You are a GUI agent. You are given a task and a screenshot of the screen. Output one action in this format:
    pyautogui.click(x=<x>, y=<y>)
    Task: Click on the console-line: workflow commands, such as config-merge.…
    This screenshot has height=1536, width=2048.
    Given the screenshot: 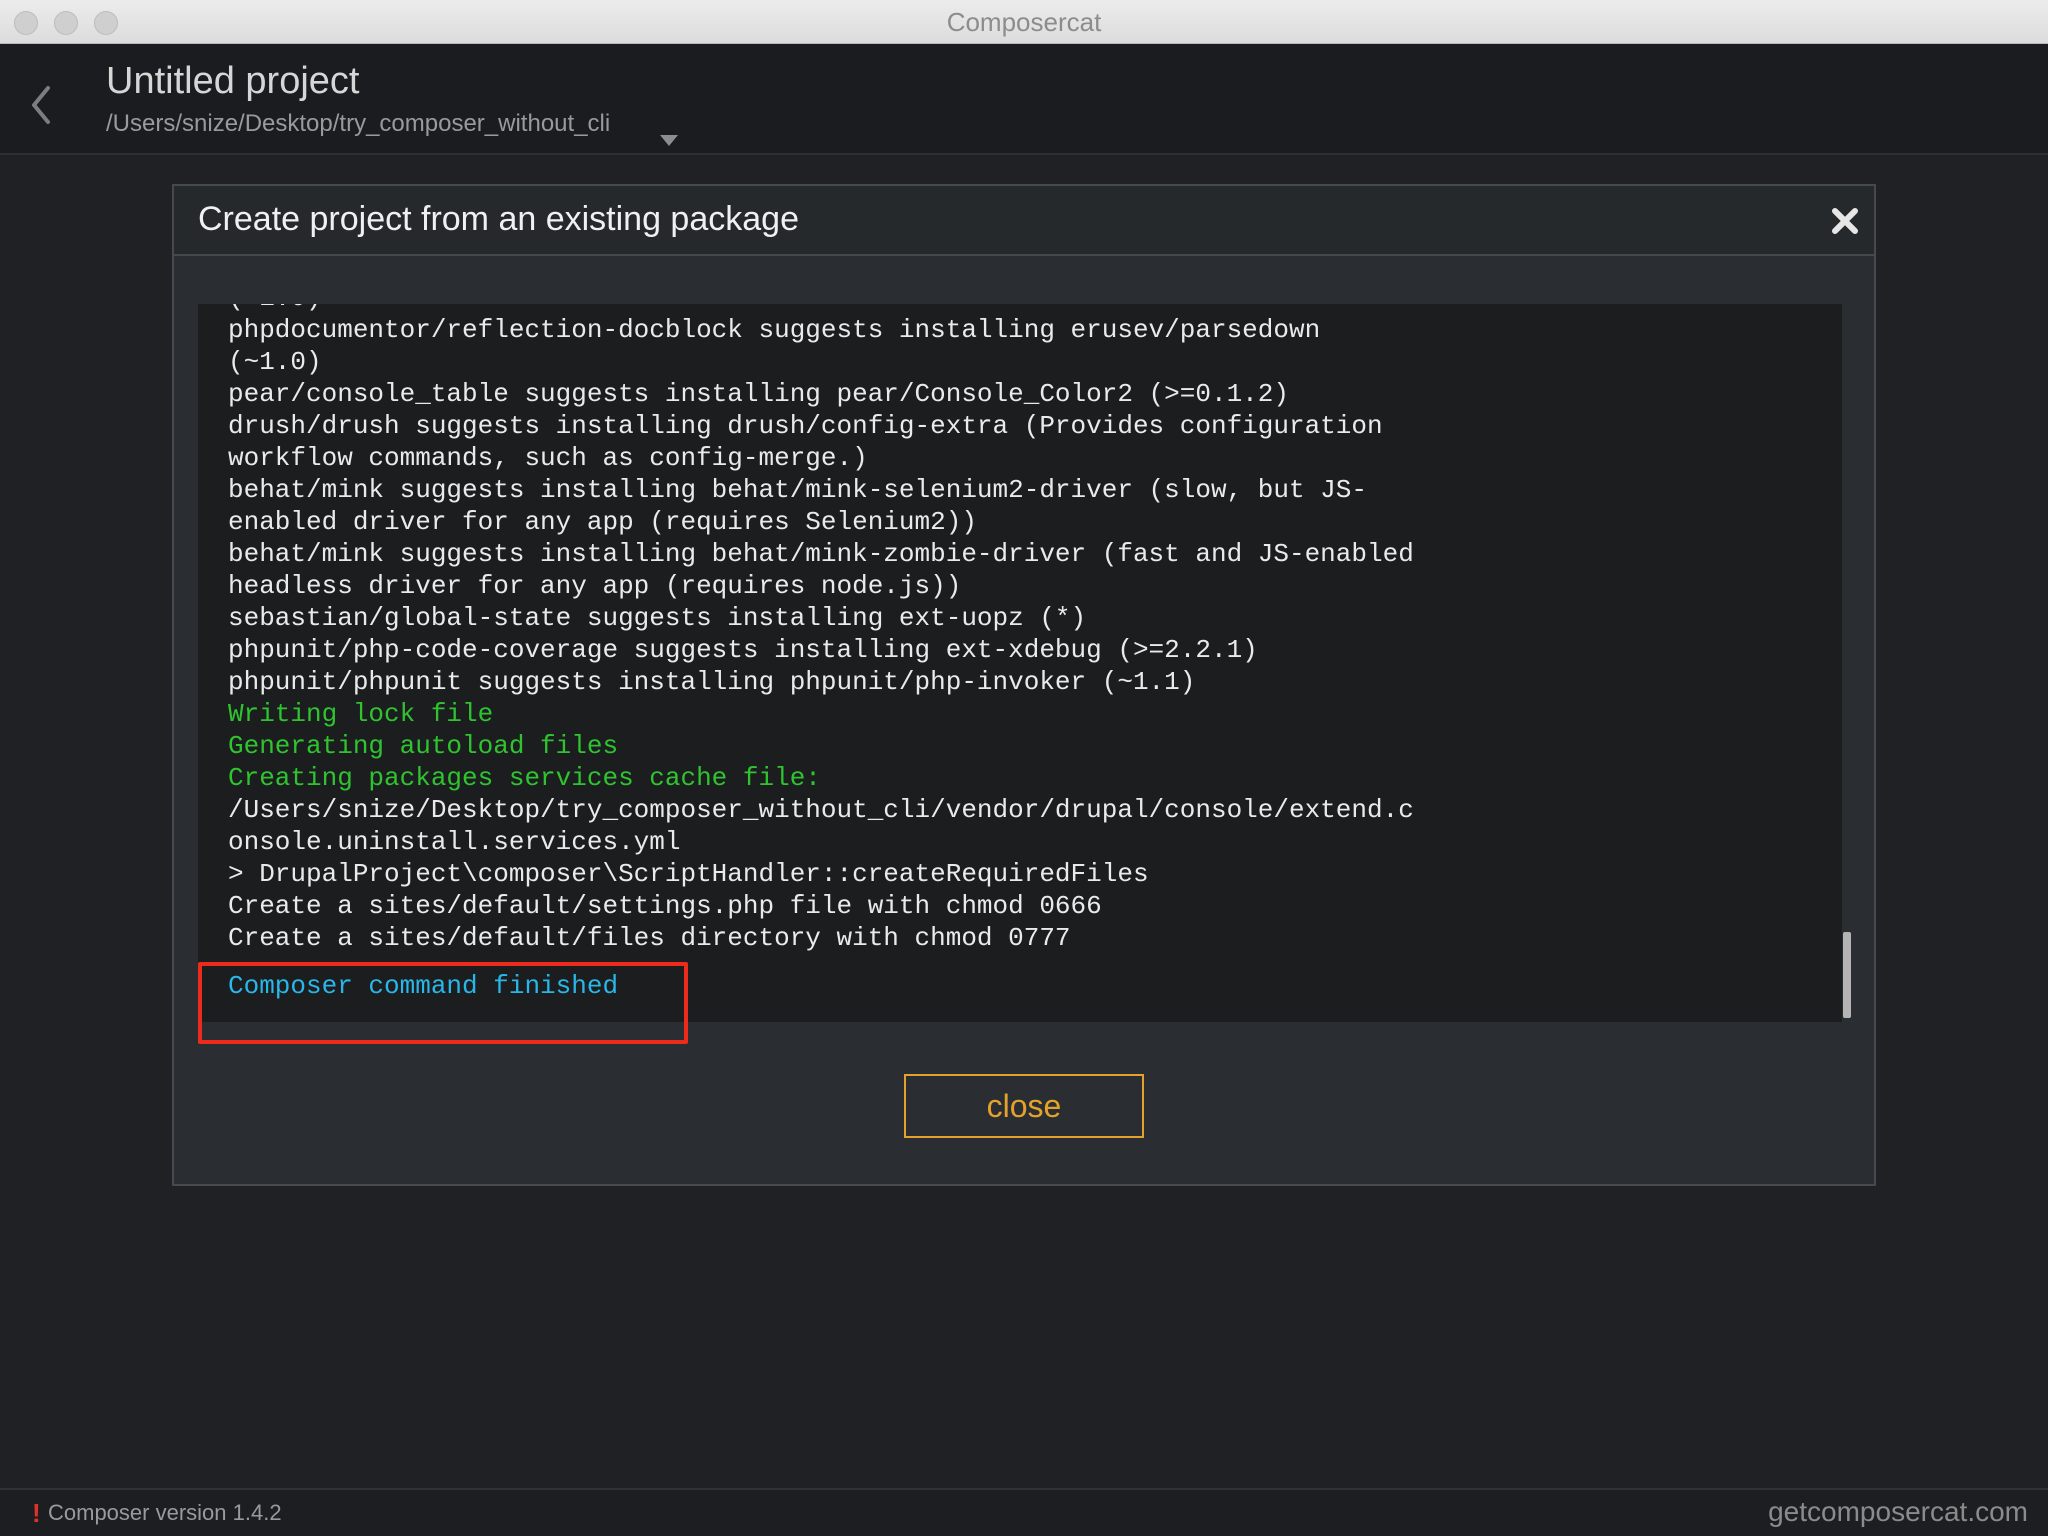 What is the action you would take?
    pyautogui.click(x=548, y=458)
    